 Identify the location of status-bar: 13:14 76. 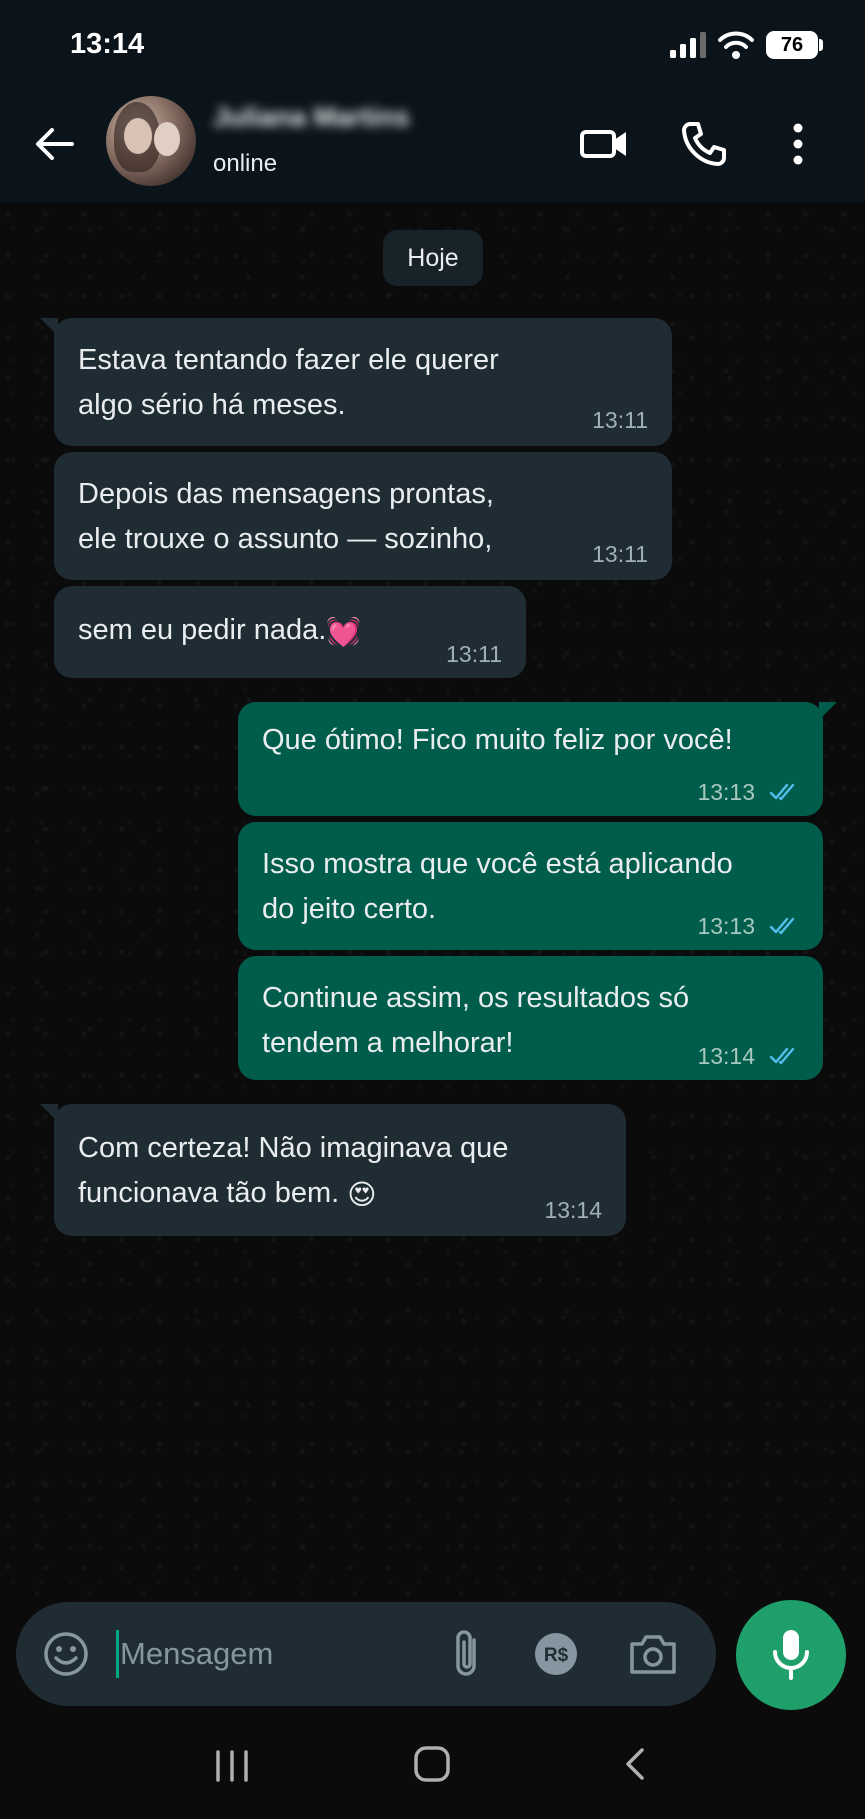
(432, 45).